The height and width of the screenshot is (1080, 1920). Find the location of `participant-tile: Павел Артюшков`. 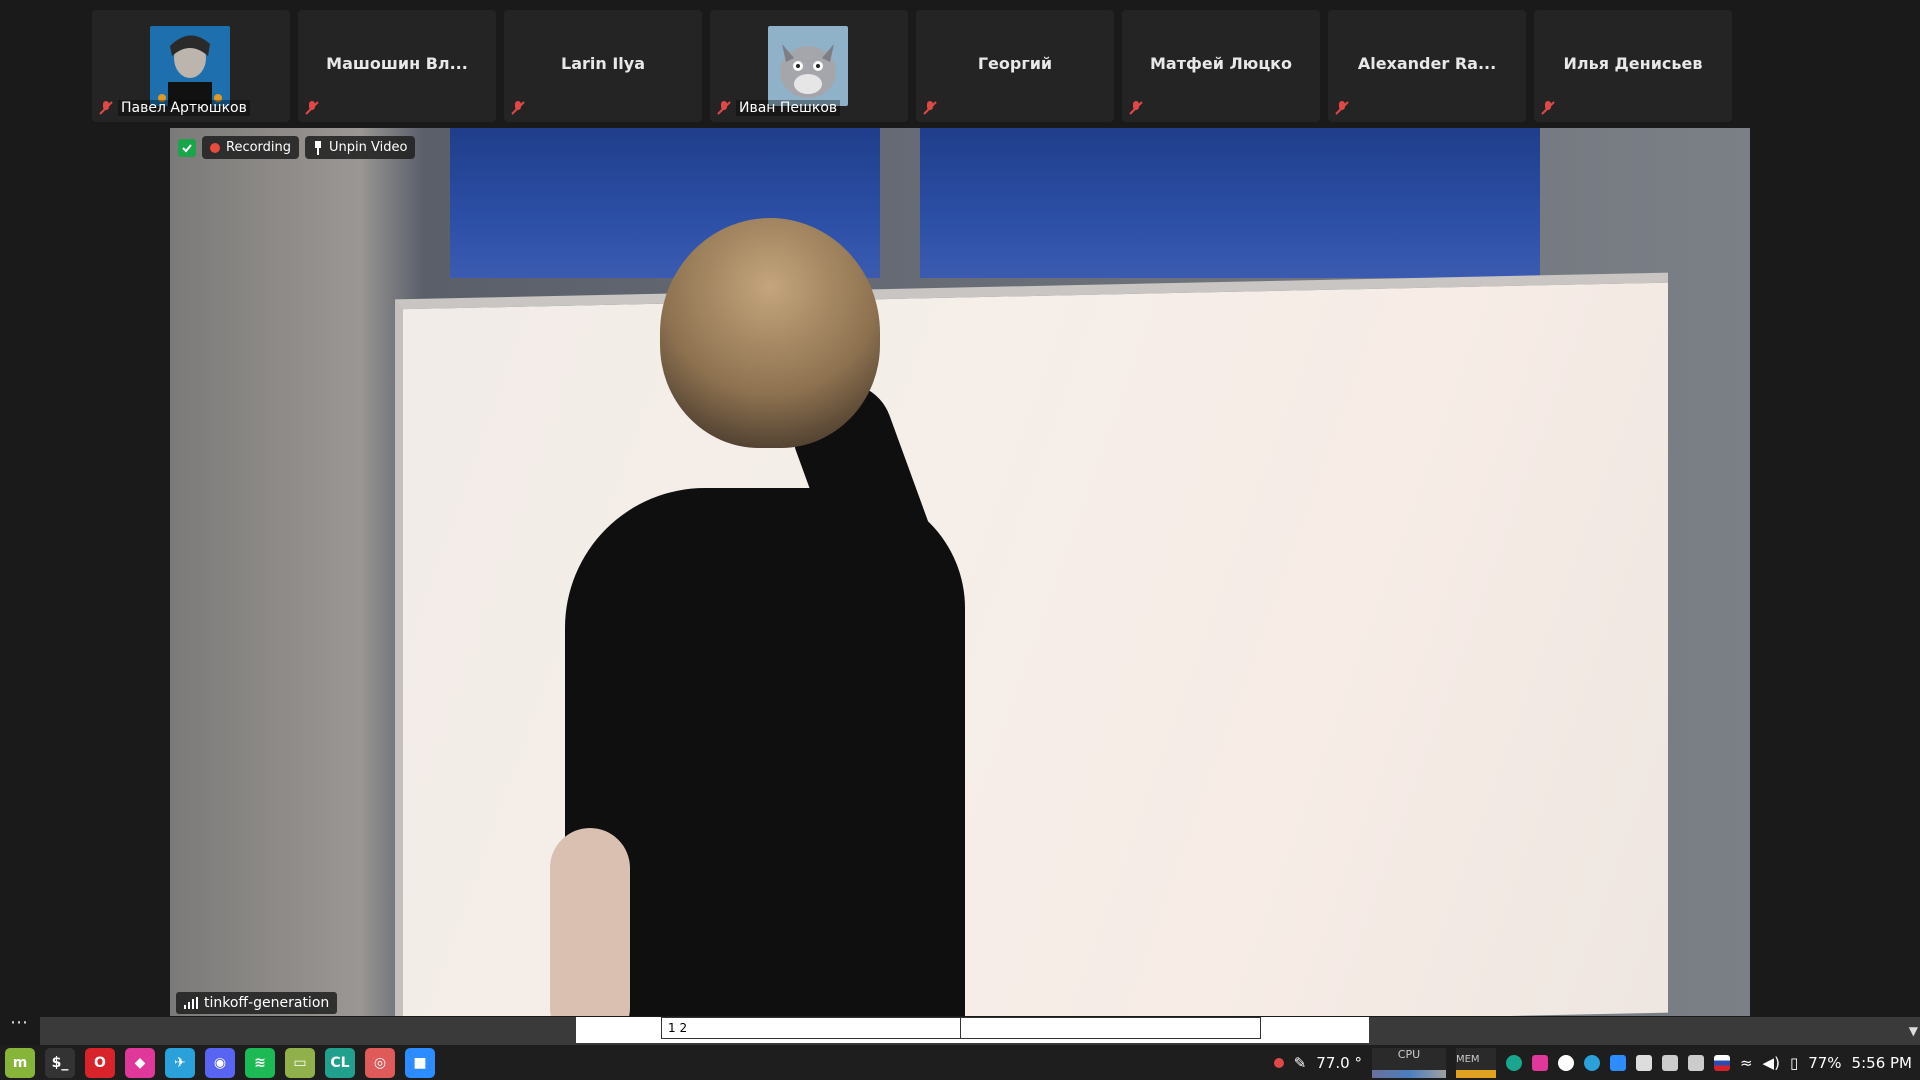

participant-tile: Павел Артюшков is located at coordinates (191, 66).